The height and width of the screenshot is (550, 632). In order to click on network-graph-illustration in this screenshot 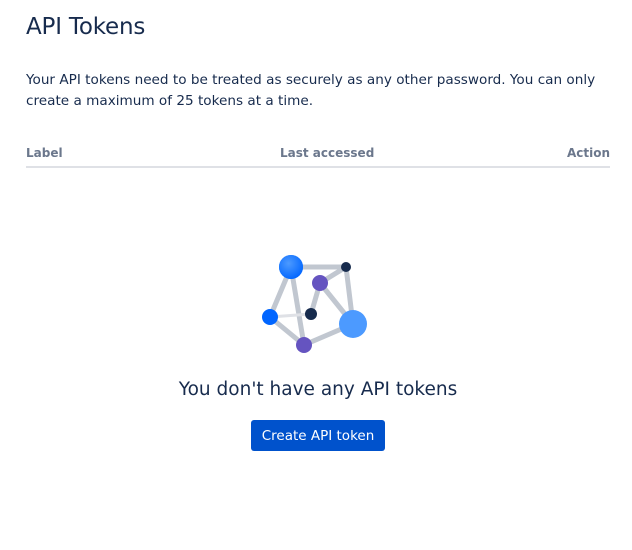, I will do `click(314, 304)`.